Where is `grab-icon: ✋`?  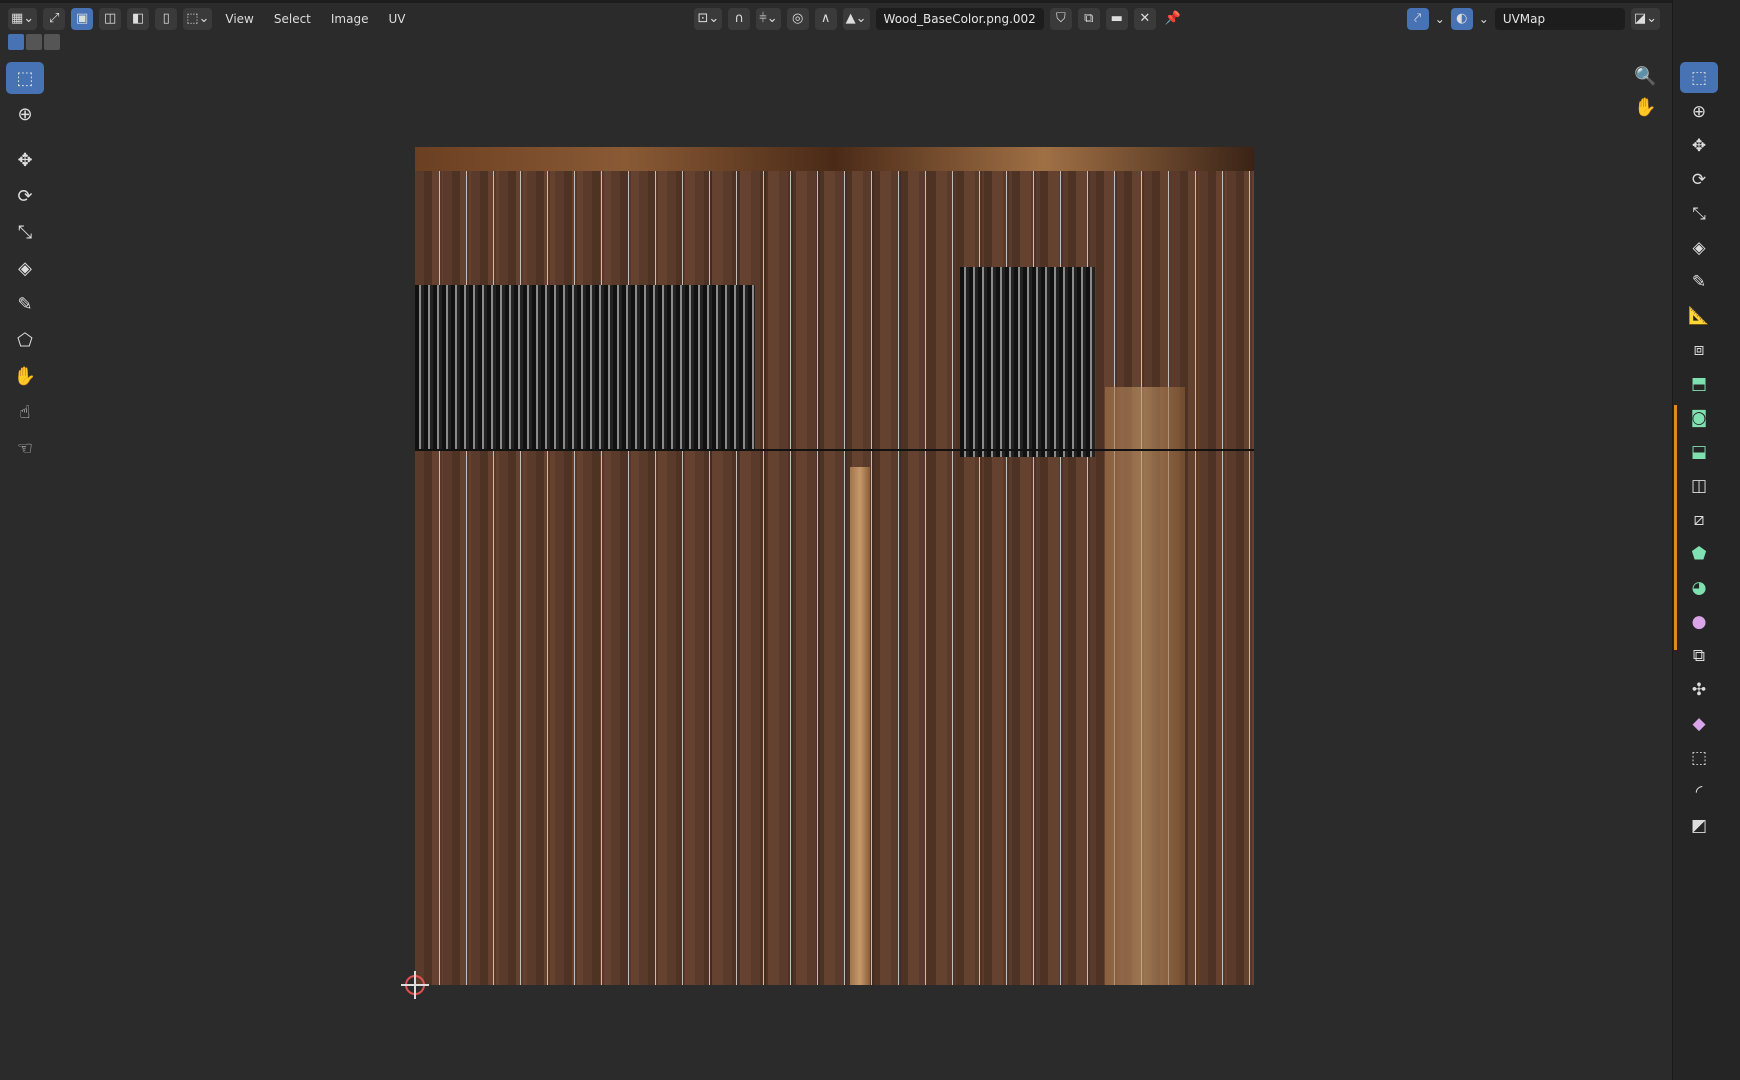 grab-icon: ✋ is located at coordinates (25, 376).